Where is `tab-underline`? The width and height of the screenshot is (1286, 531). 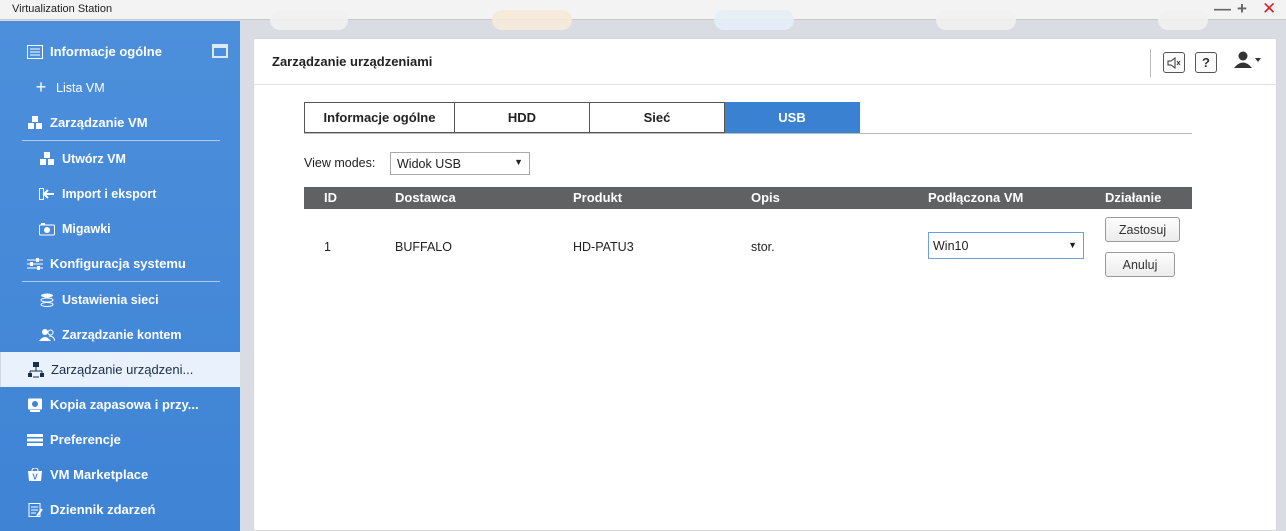 tab-underline is located at coordinates (748, 133).